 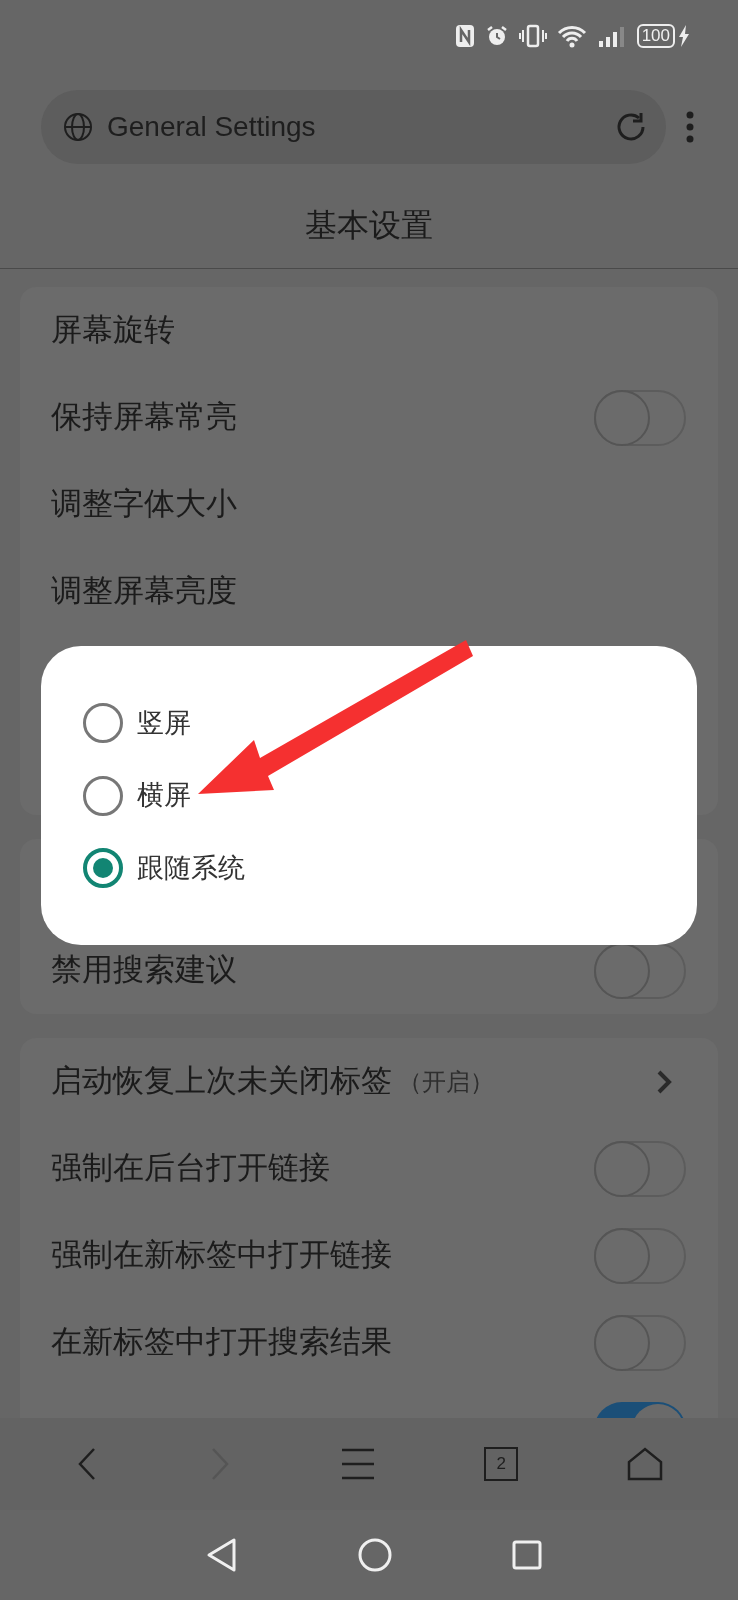 I want to click on option-label: 竖屏, so click(x=164, y=723).